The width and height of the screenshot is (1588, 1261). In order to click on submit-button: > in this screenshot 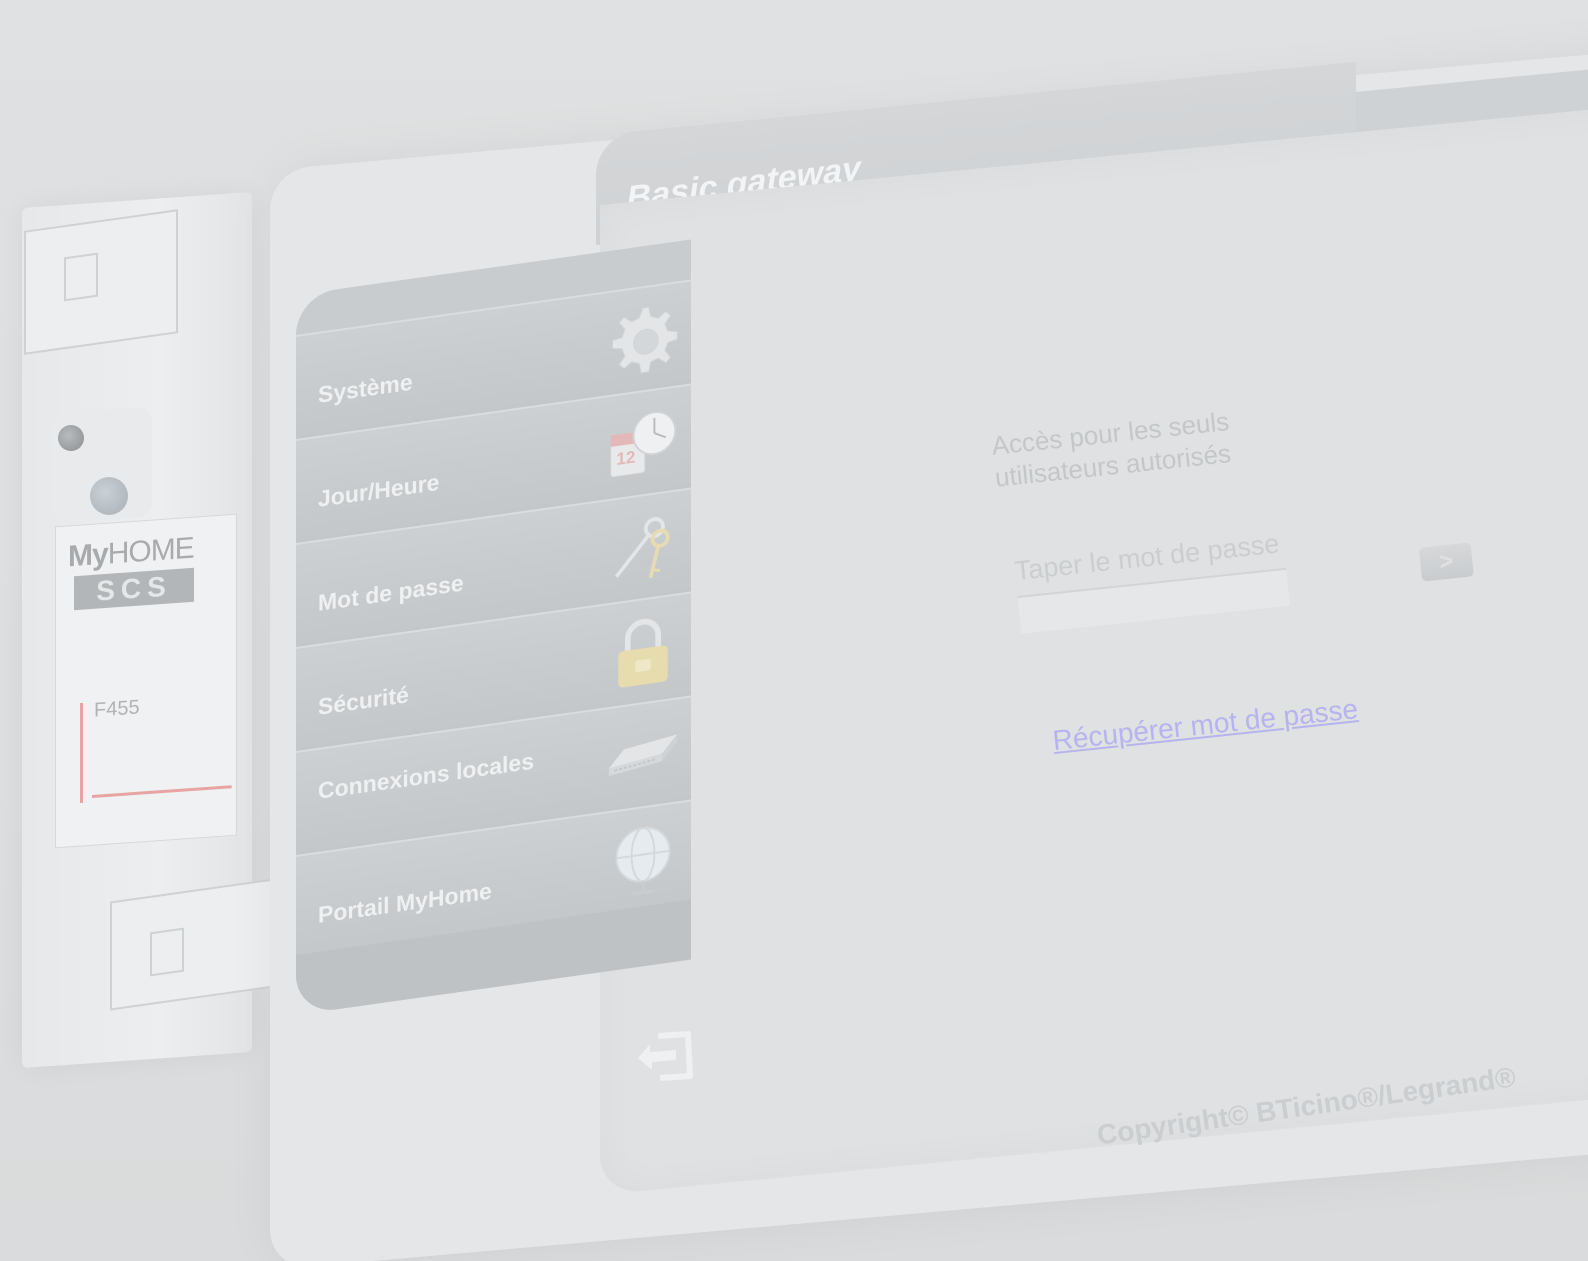, I will do `click(1446, 562)`.